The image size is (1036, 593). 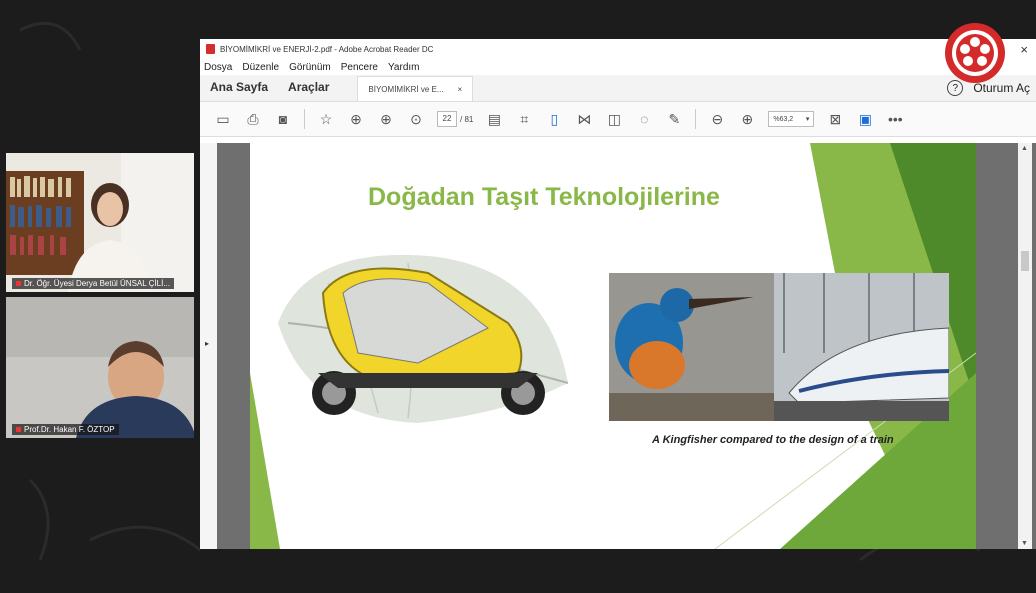 What do you see at coordinates (1025, 261) in the screenshot?
I see `scroll-thumb` at bounding box center [1025, 261].